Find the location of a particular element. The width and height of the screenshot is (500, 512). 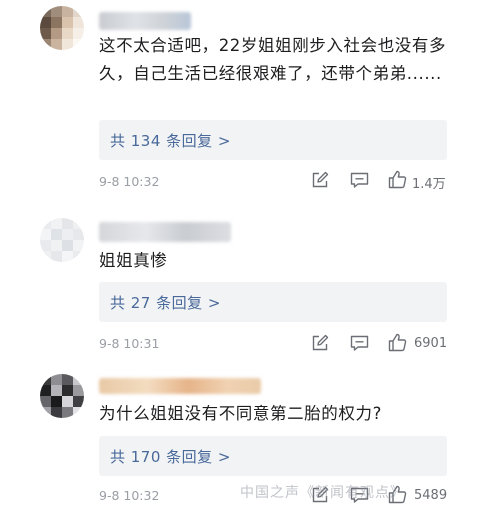

like-count: 1.4万 is located at coordinates (429, 184).